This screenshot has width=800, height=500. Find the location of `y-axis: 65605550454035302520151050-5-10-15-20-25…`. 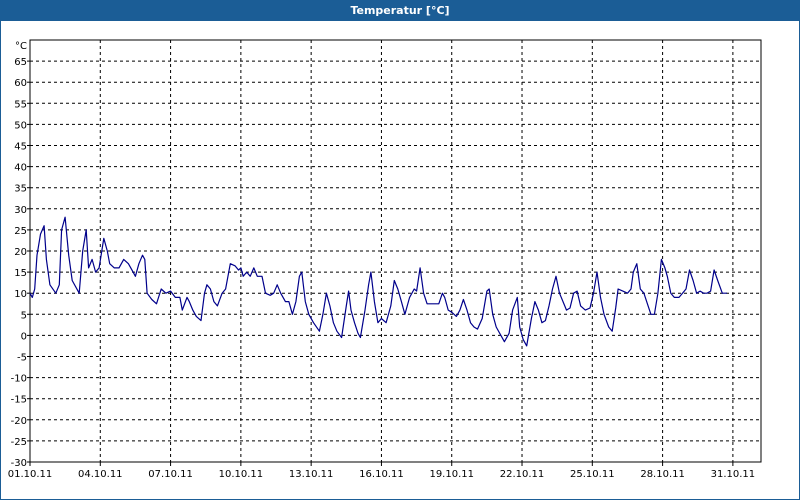

y-axis: 65605550454035302520151050-5-10-15-20-25… is located at coordinates (20, 263).